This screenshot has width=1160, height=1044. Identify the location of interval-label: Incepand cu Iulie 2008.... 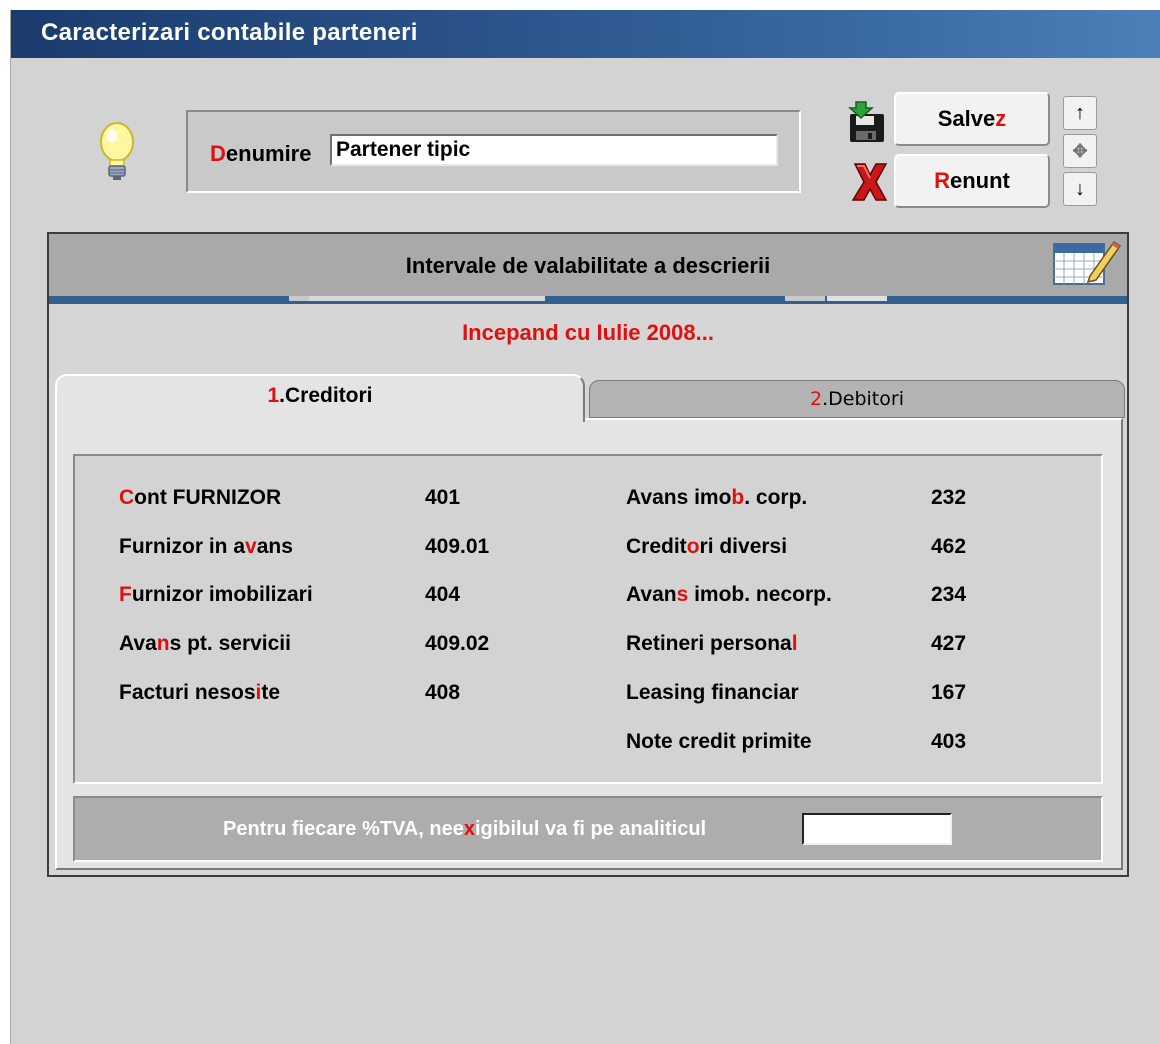
(588, 333).